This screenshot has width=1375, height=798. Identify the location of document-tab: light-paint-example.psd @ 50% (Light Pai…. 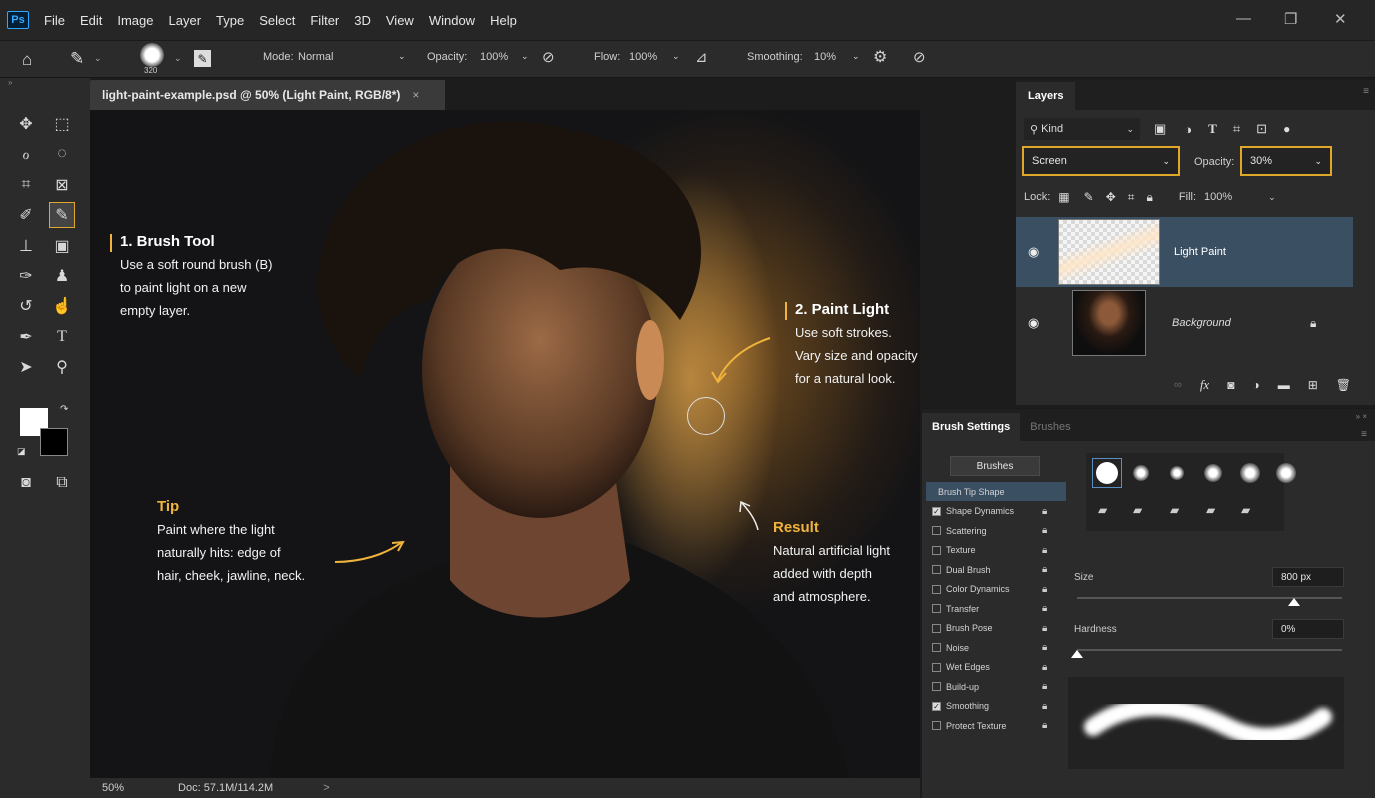
(267, 95).